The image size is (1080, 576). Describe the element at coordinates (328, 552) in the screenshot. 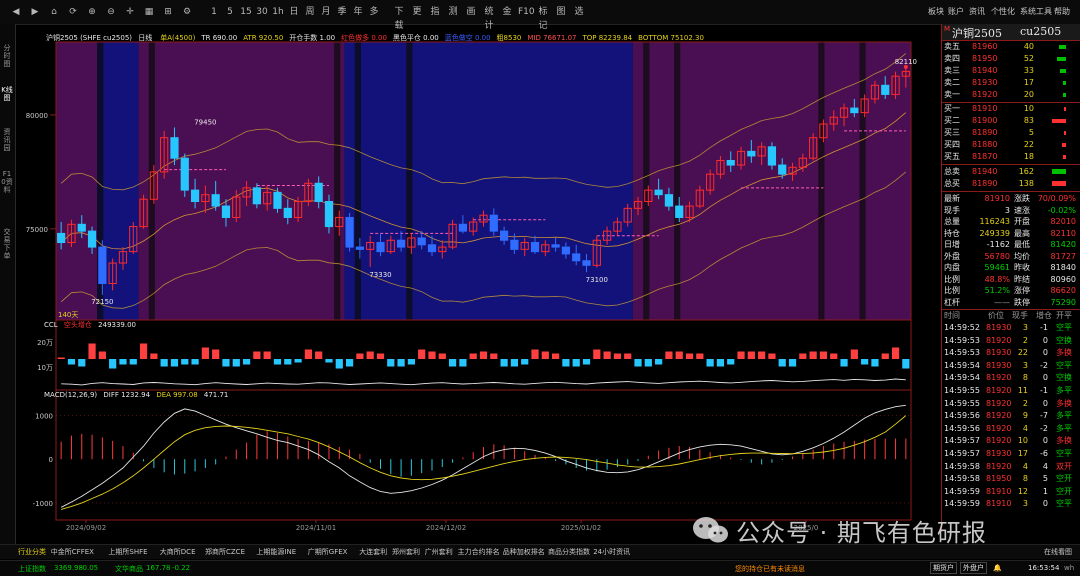

I see `bottom-tab-6: 广期所GFEX` at that location.